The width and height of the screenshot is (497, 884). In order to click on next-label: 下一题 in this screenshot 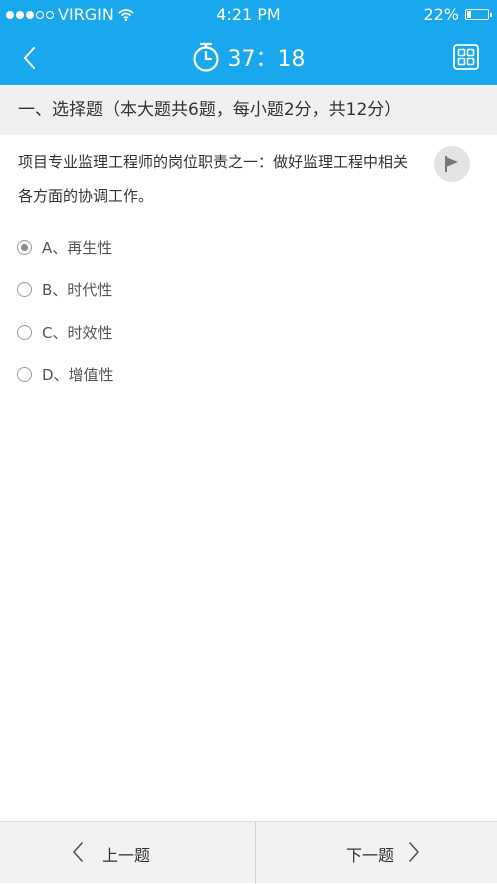, I will do `click(370, 855)`.